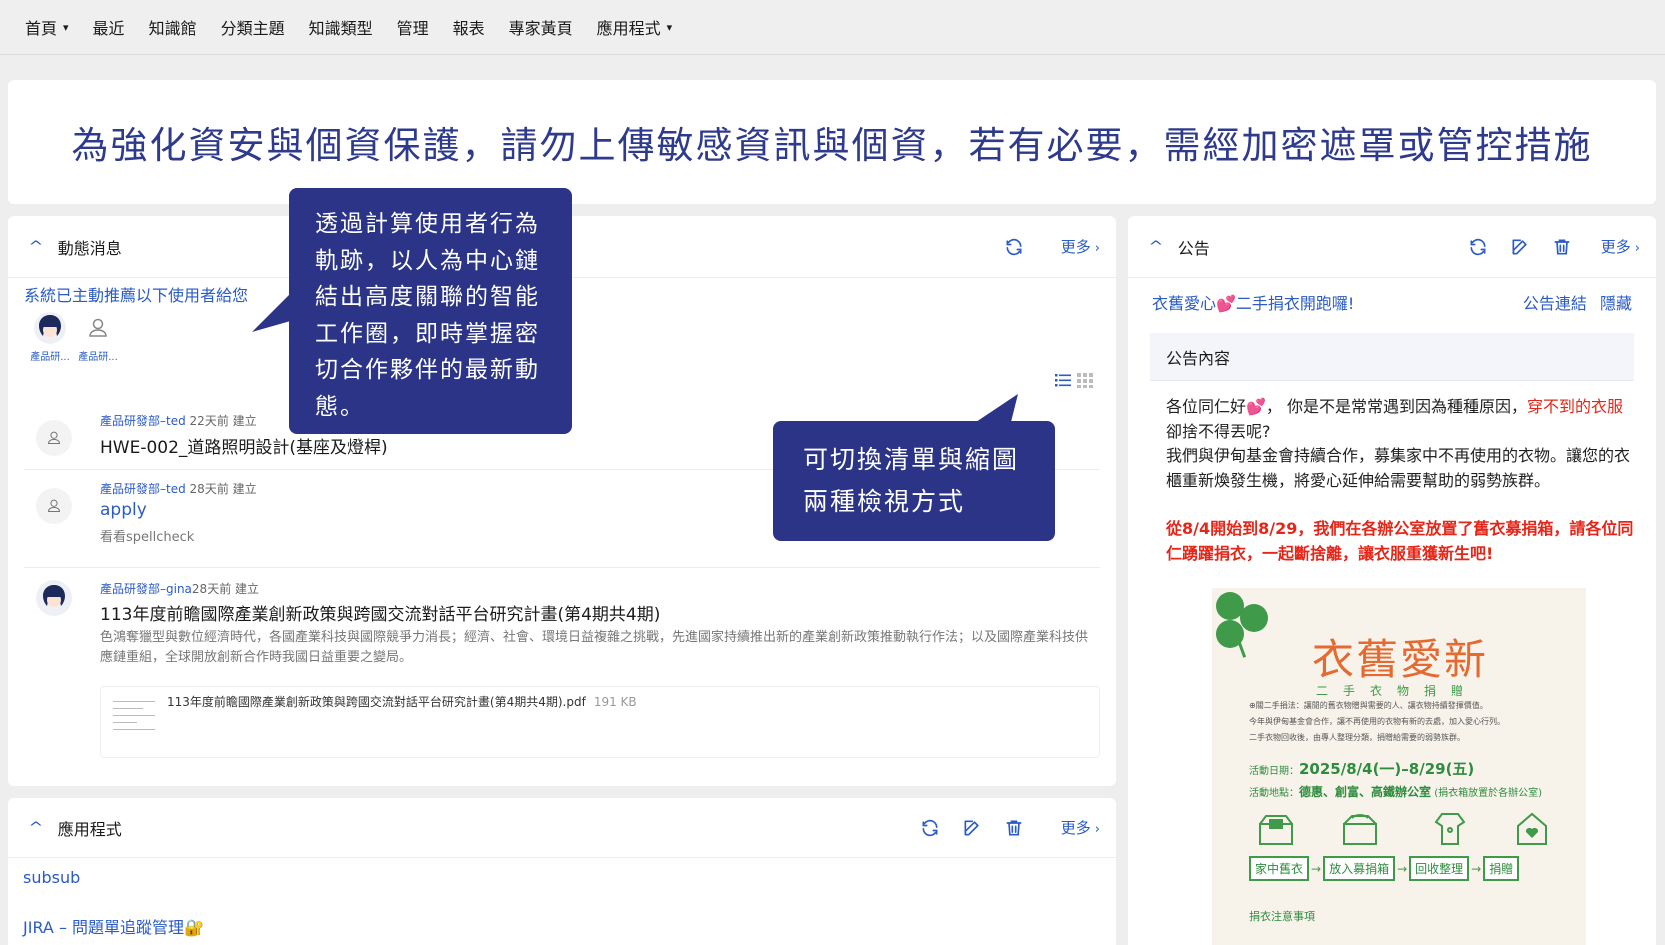 Image resolution: width=1665 pixels, height=945 pixels. What do you see at coordinates (1387, 769) in the screenshot?
I see `date-value: 2025/8/4(一)–8/29(五)` at bounding box center [1387, 769].